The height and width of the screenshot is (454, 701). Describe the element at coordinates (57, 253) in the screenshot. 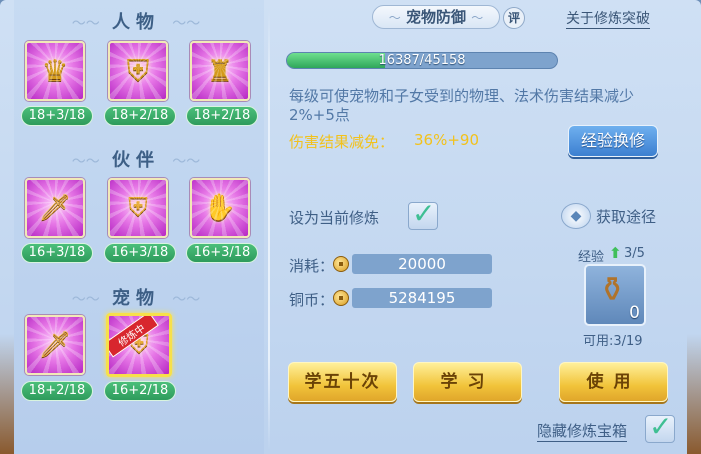

I see `skill-level-partner-1: 16+3/18` at that location.